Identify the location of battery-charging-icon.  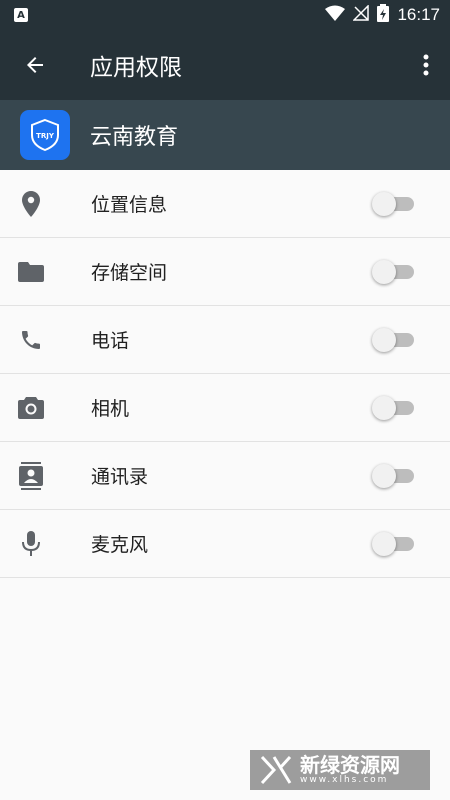
(383, 15).